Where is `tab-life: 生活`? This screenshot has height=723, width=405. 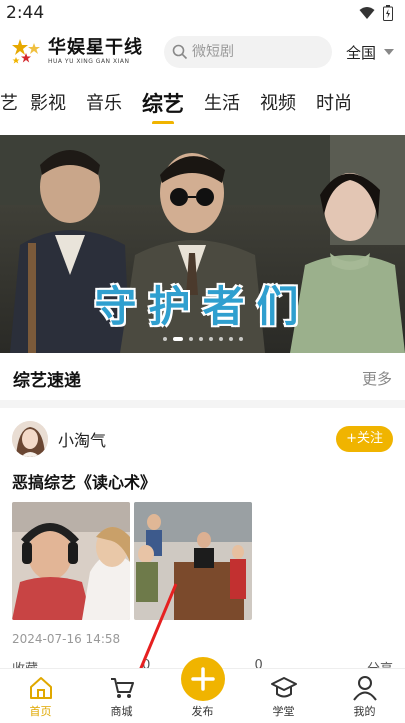
tab-life: 生活 is located at coordinates (222, 104).